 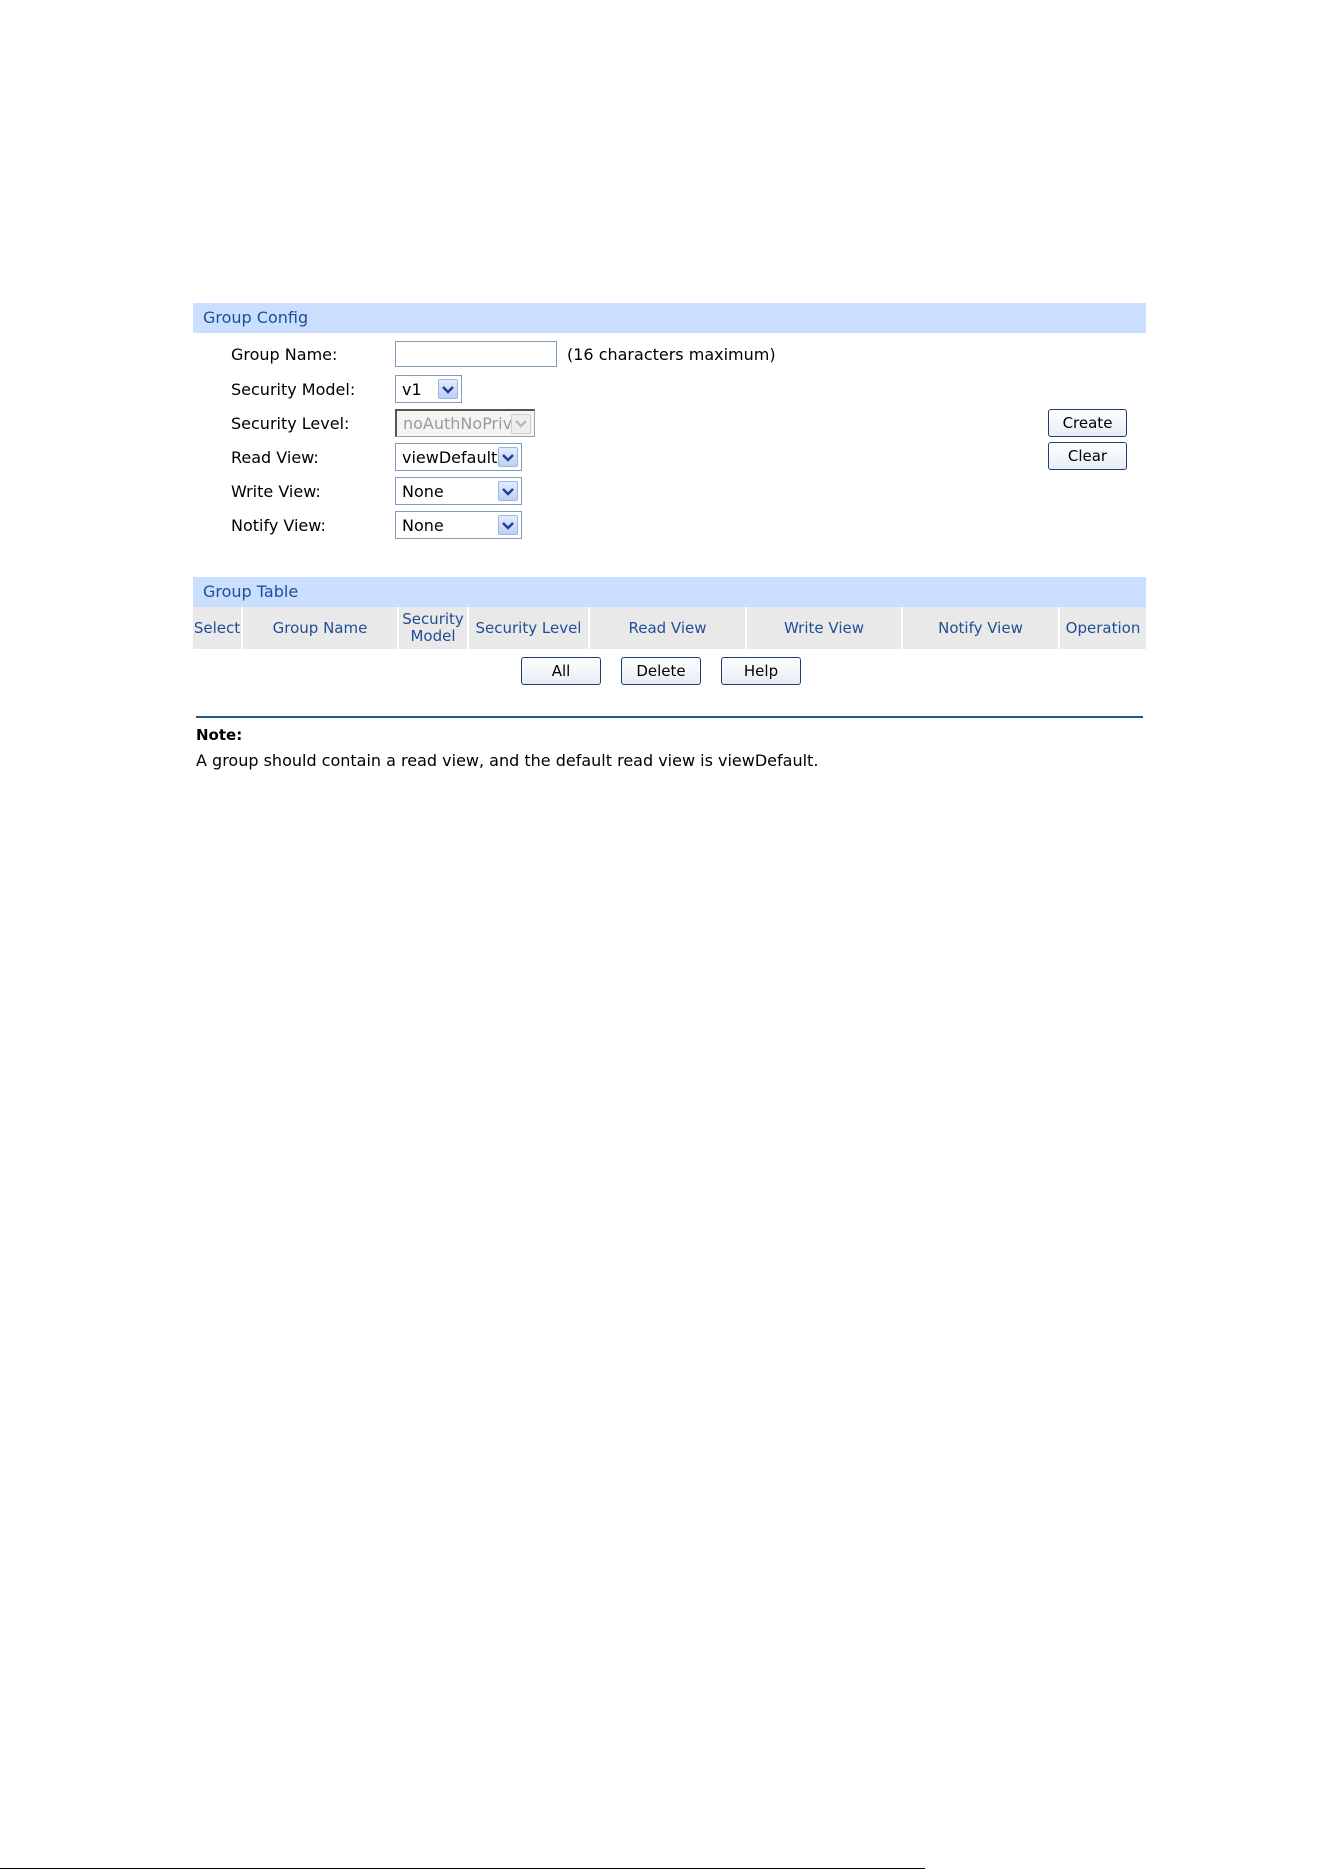 I want to click on read-view-label: Read View:, so click(x=275, y=457).